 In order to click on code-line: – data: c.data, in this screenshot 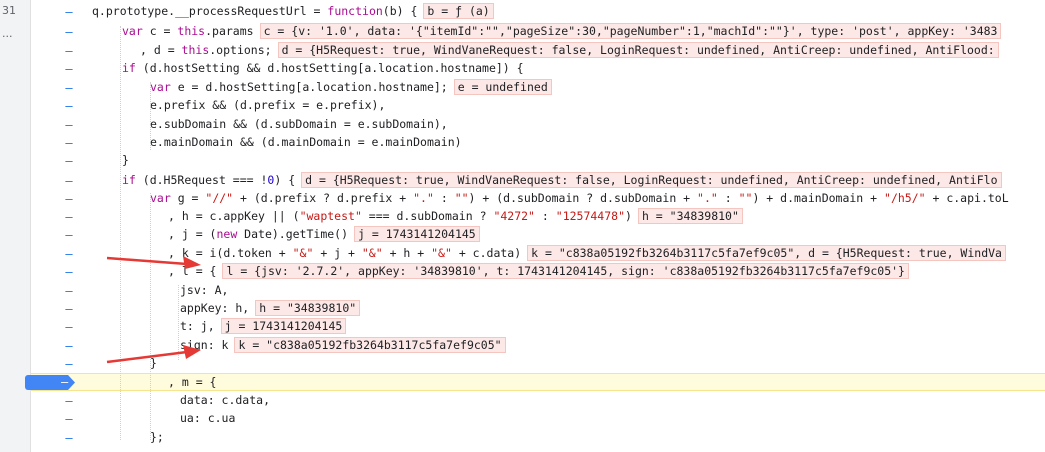, I will do `click(538, 401)`.